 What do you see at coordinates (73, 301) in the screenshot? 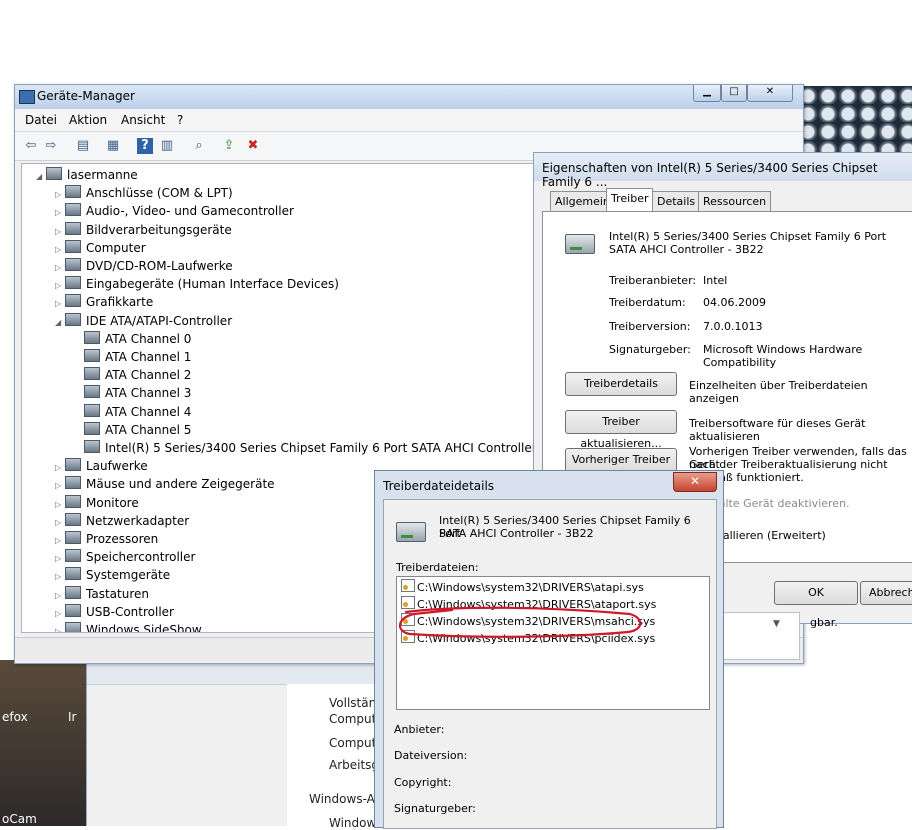
I see `display-adapter-icon` at bounding box center [73, 301].